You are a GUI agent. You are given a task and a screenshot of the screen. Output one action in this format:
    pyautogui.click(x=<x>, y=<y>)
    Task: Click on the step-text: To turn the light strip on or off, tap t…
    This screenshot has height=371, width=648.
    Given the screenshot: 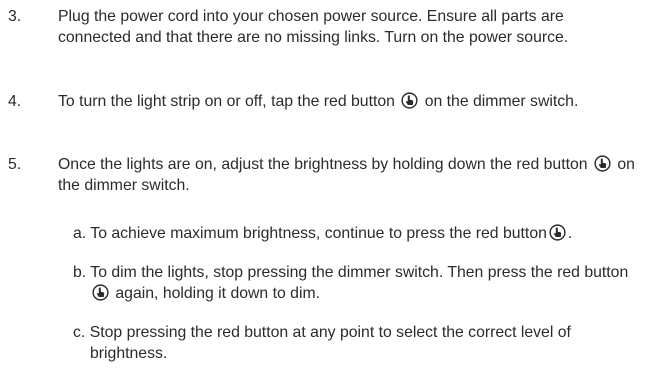 What is the action you would take?
    pyautogui.click(x=318, y=101)
    